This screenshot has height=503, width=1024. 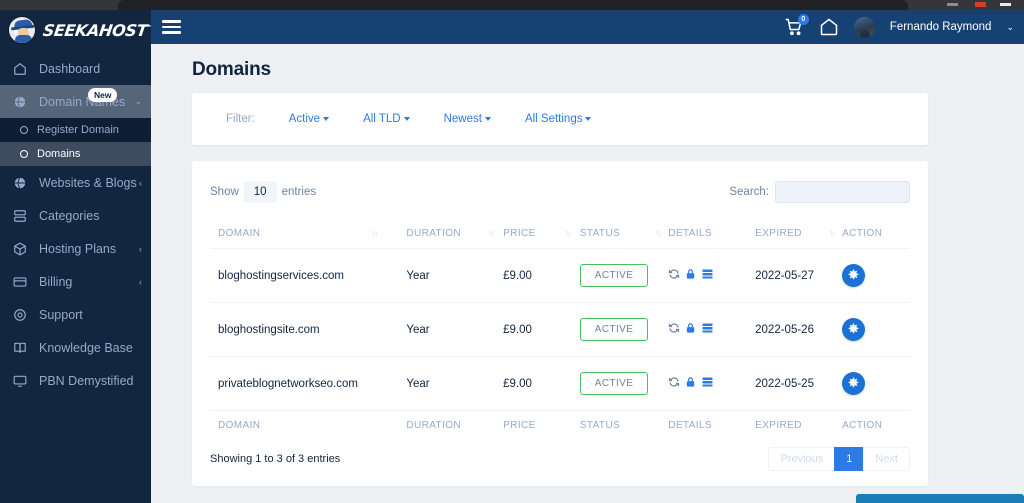 What do you see at coordinates (19, 347) in the screenshot?
I see `book-icon` at bounding box center [19, 347].